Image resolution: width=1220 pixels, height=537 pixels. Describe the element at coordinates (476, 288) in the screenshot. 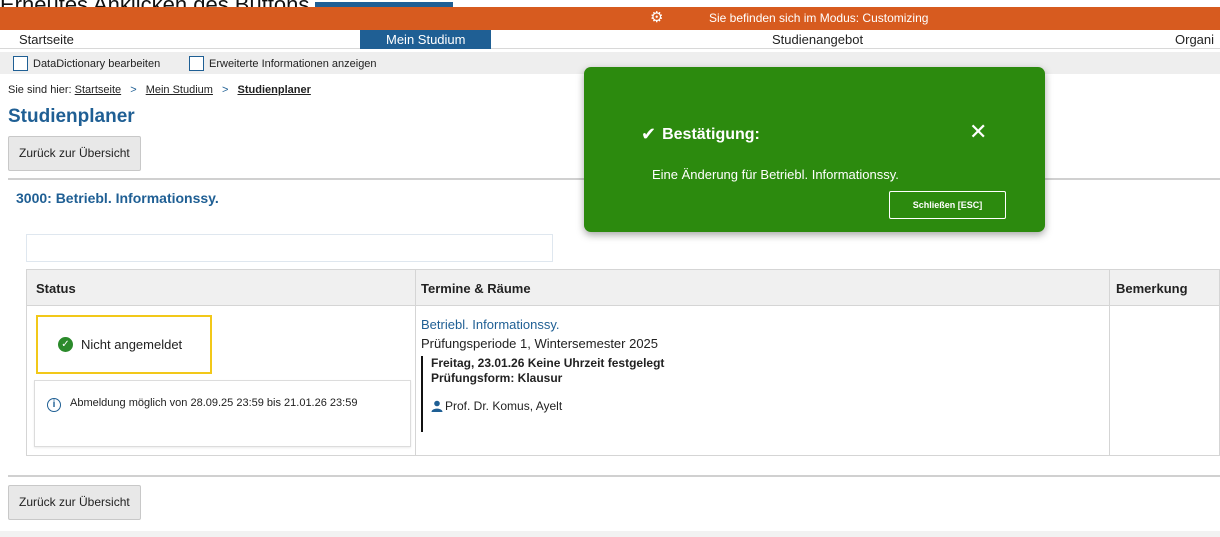

I see `header-termine: Termine & Räume` at that location.